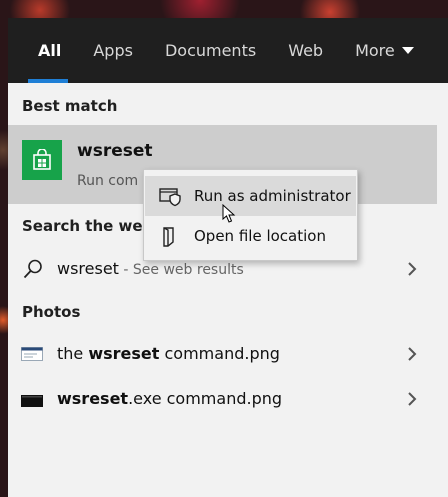 Image resolution: width=448 pixels, height=497 pixels. I want to click on search-scope-tabs: All Apps Documents Web More, so click(228, 50).